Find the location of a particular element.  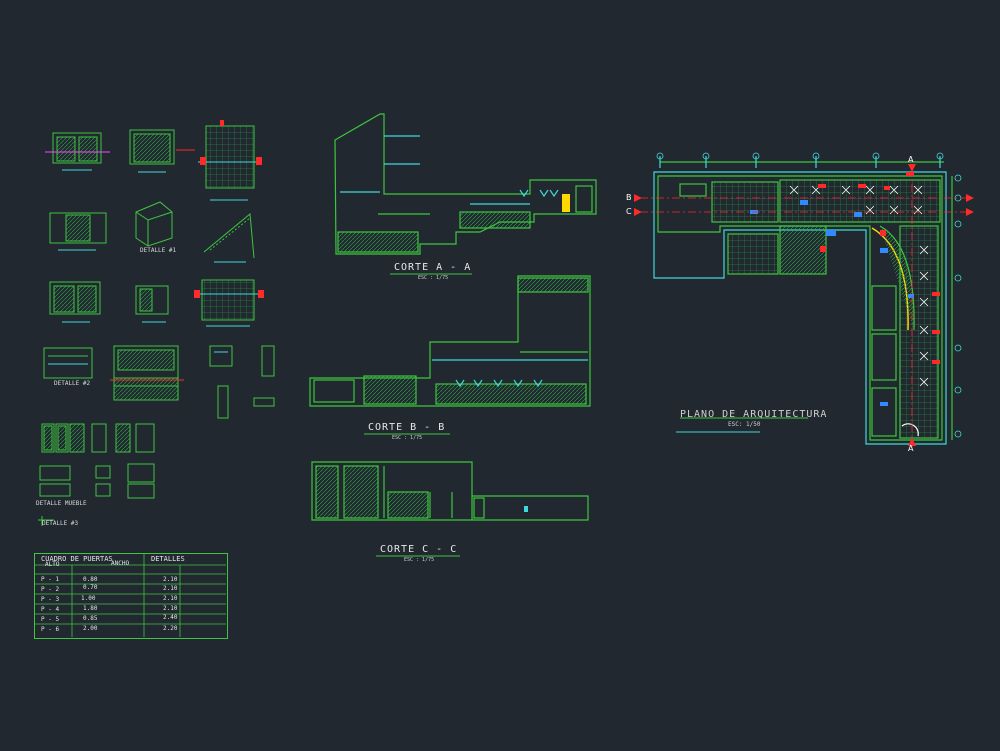

small-details is located at coordinates (242, 382).